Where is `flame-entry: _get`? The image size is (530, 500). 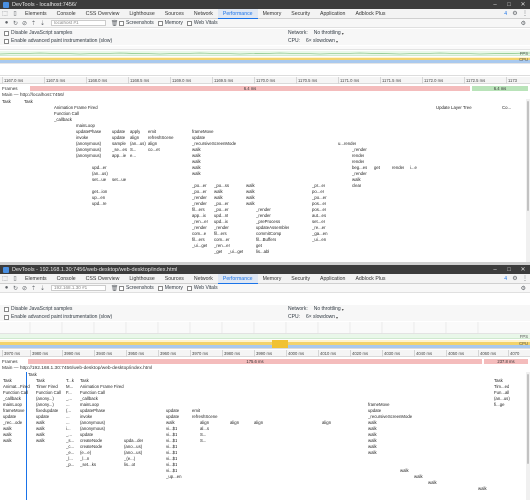 flame-entry: _get is located at coordinates (218, 252).